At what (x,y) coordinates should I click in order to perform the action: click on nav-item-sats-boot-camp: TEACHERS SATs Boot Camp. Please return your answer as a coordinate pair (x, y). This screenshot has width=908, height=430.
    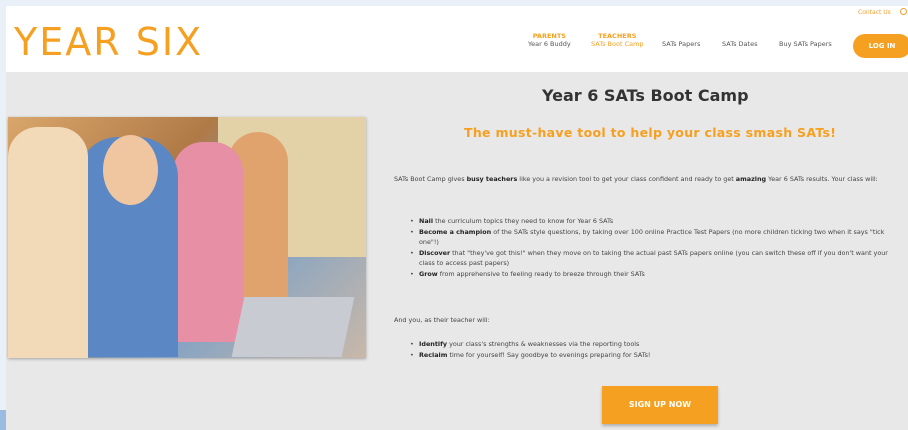
    Looking at the image, I should click on (617, 40).